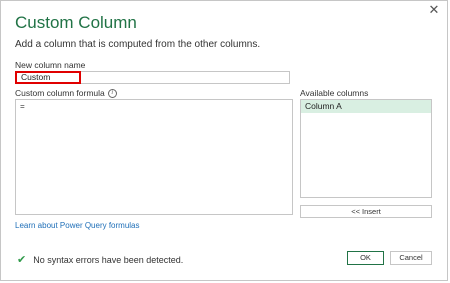 The width and height of the screenshot is (450, 283). I want to click on insert-button: << Insert, so click(366, 211).